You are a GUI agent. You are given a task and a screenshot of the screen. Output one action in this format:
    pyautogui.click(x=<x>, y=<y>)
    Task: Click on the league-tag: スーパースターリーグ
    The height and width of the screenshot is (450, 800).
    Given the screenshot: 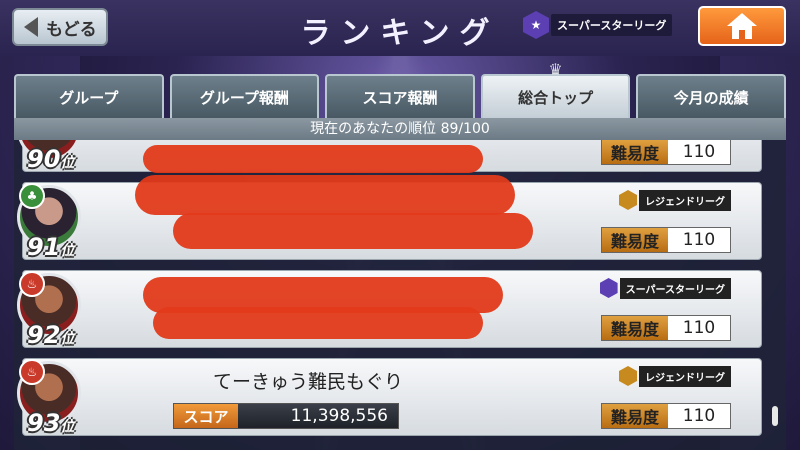 What is the action you would take?
    pyautogui.click(x=665, y=288)
    